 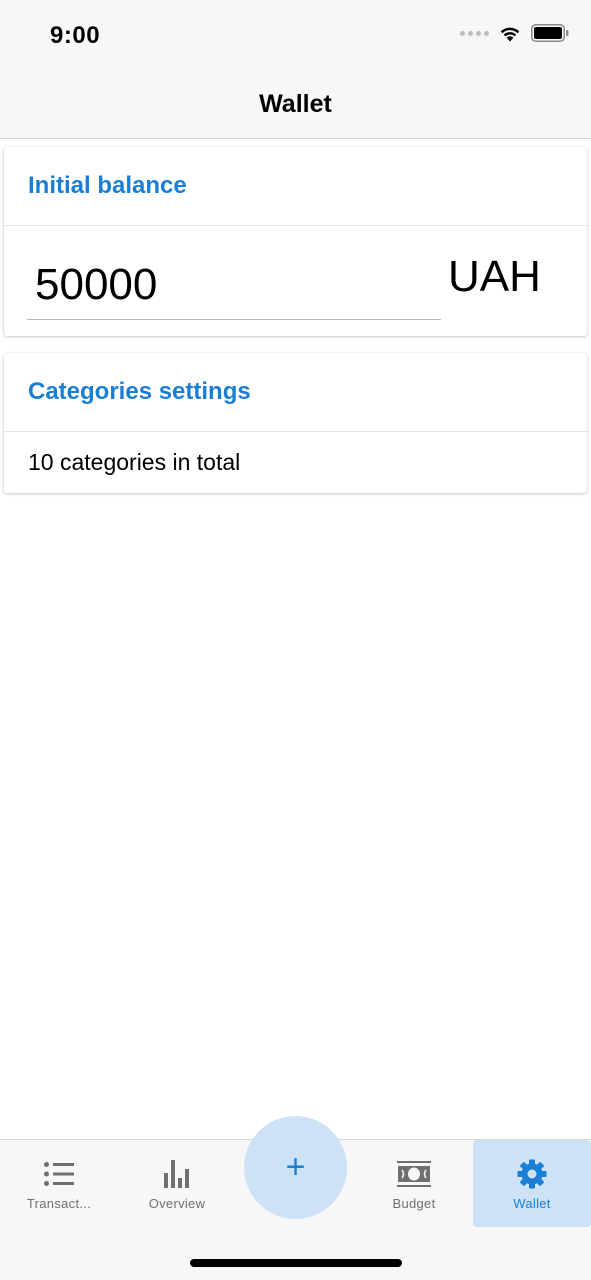 What do you see at coordinates (510, 34) in the screenshot?
I see `wifi-icon` at bounding box center [510, 34].